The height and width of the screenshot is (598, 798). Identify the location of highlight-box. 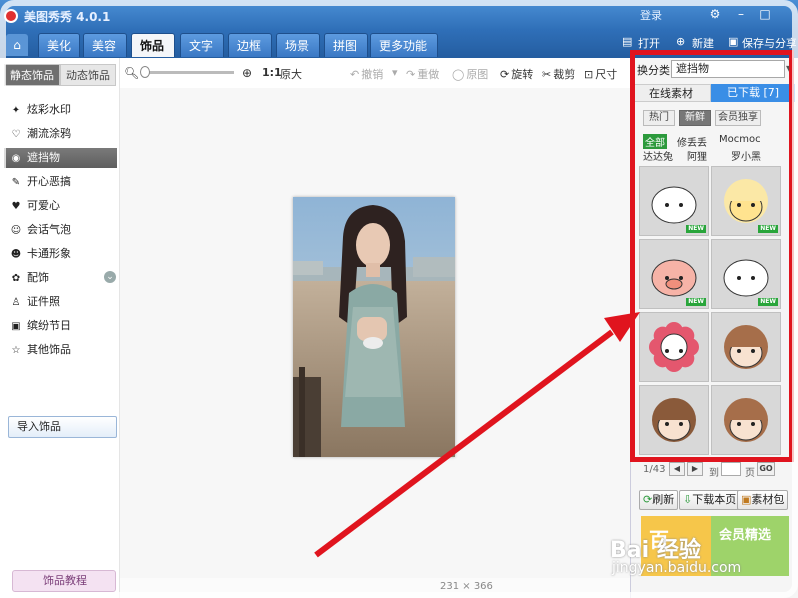
(712, 256).